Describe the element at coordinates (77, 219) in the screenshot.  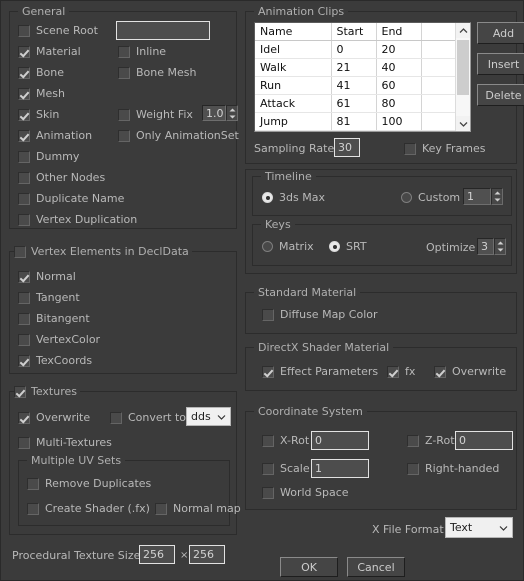
I see `checkbox-vertex-duplication: Vertex Duplication` at that location.